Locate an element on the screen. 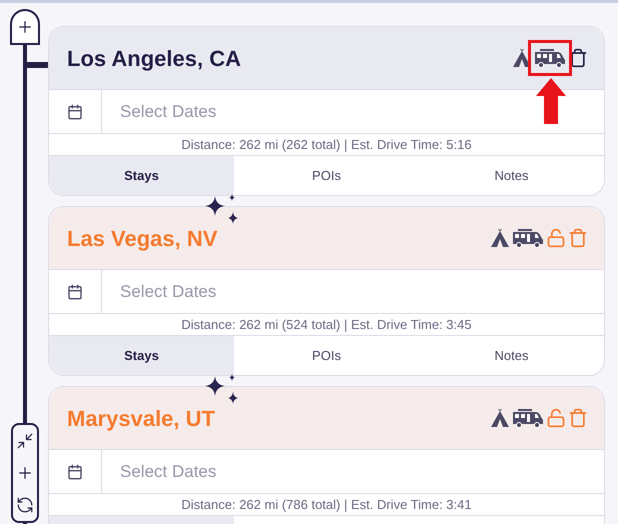 Image resolution: width=618 pixels, height=524 pixels. arrow-icon is located at coordinates (551, 101).